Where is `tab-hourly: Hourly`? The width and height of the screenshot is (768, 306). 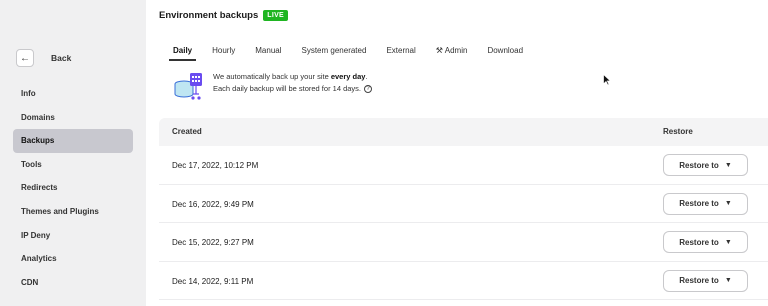 tab-hourly: Hourly is located at coordinates (223, 52).